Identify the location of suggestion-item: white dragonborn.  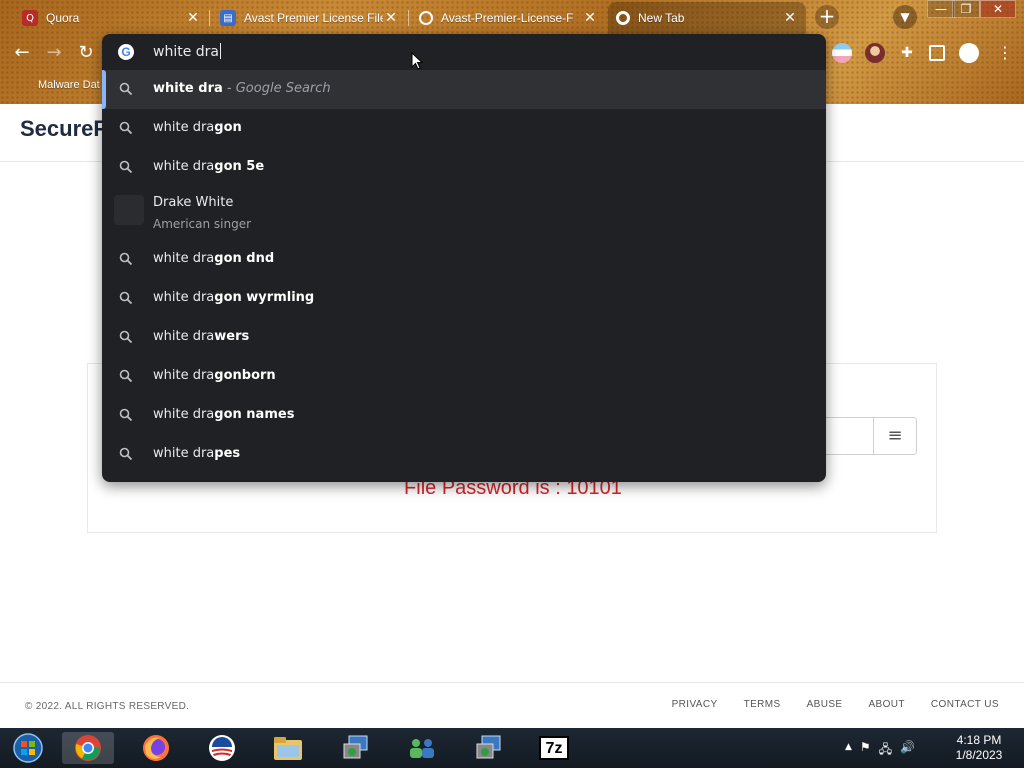
(464, 376).